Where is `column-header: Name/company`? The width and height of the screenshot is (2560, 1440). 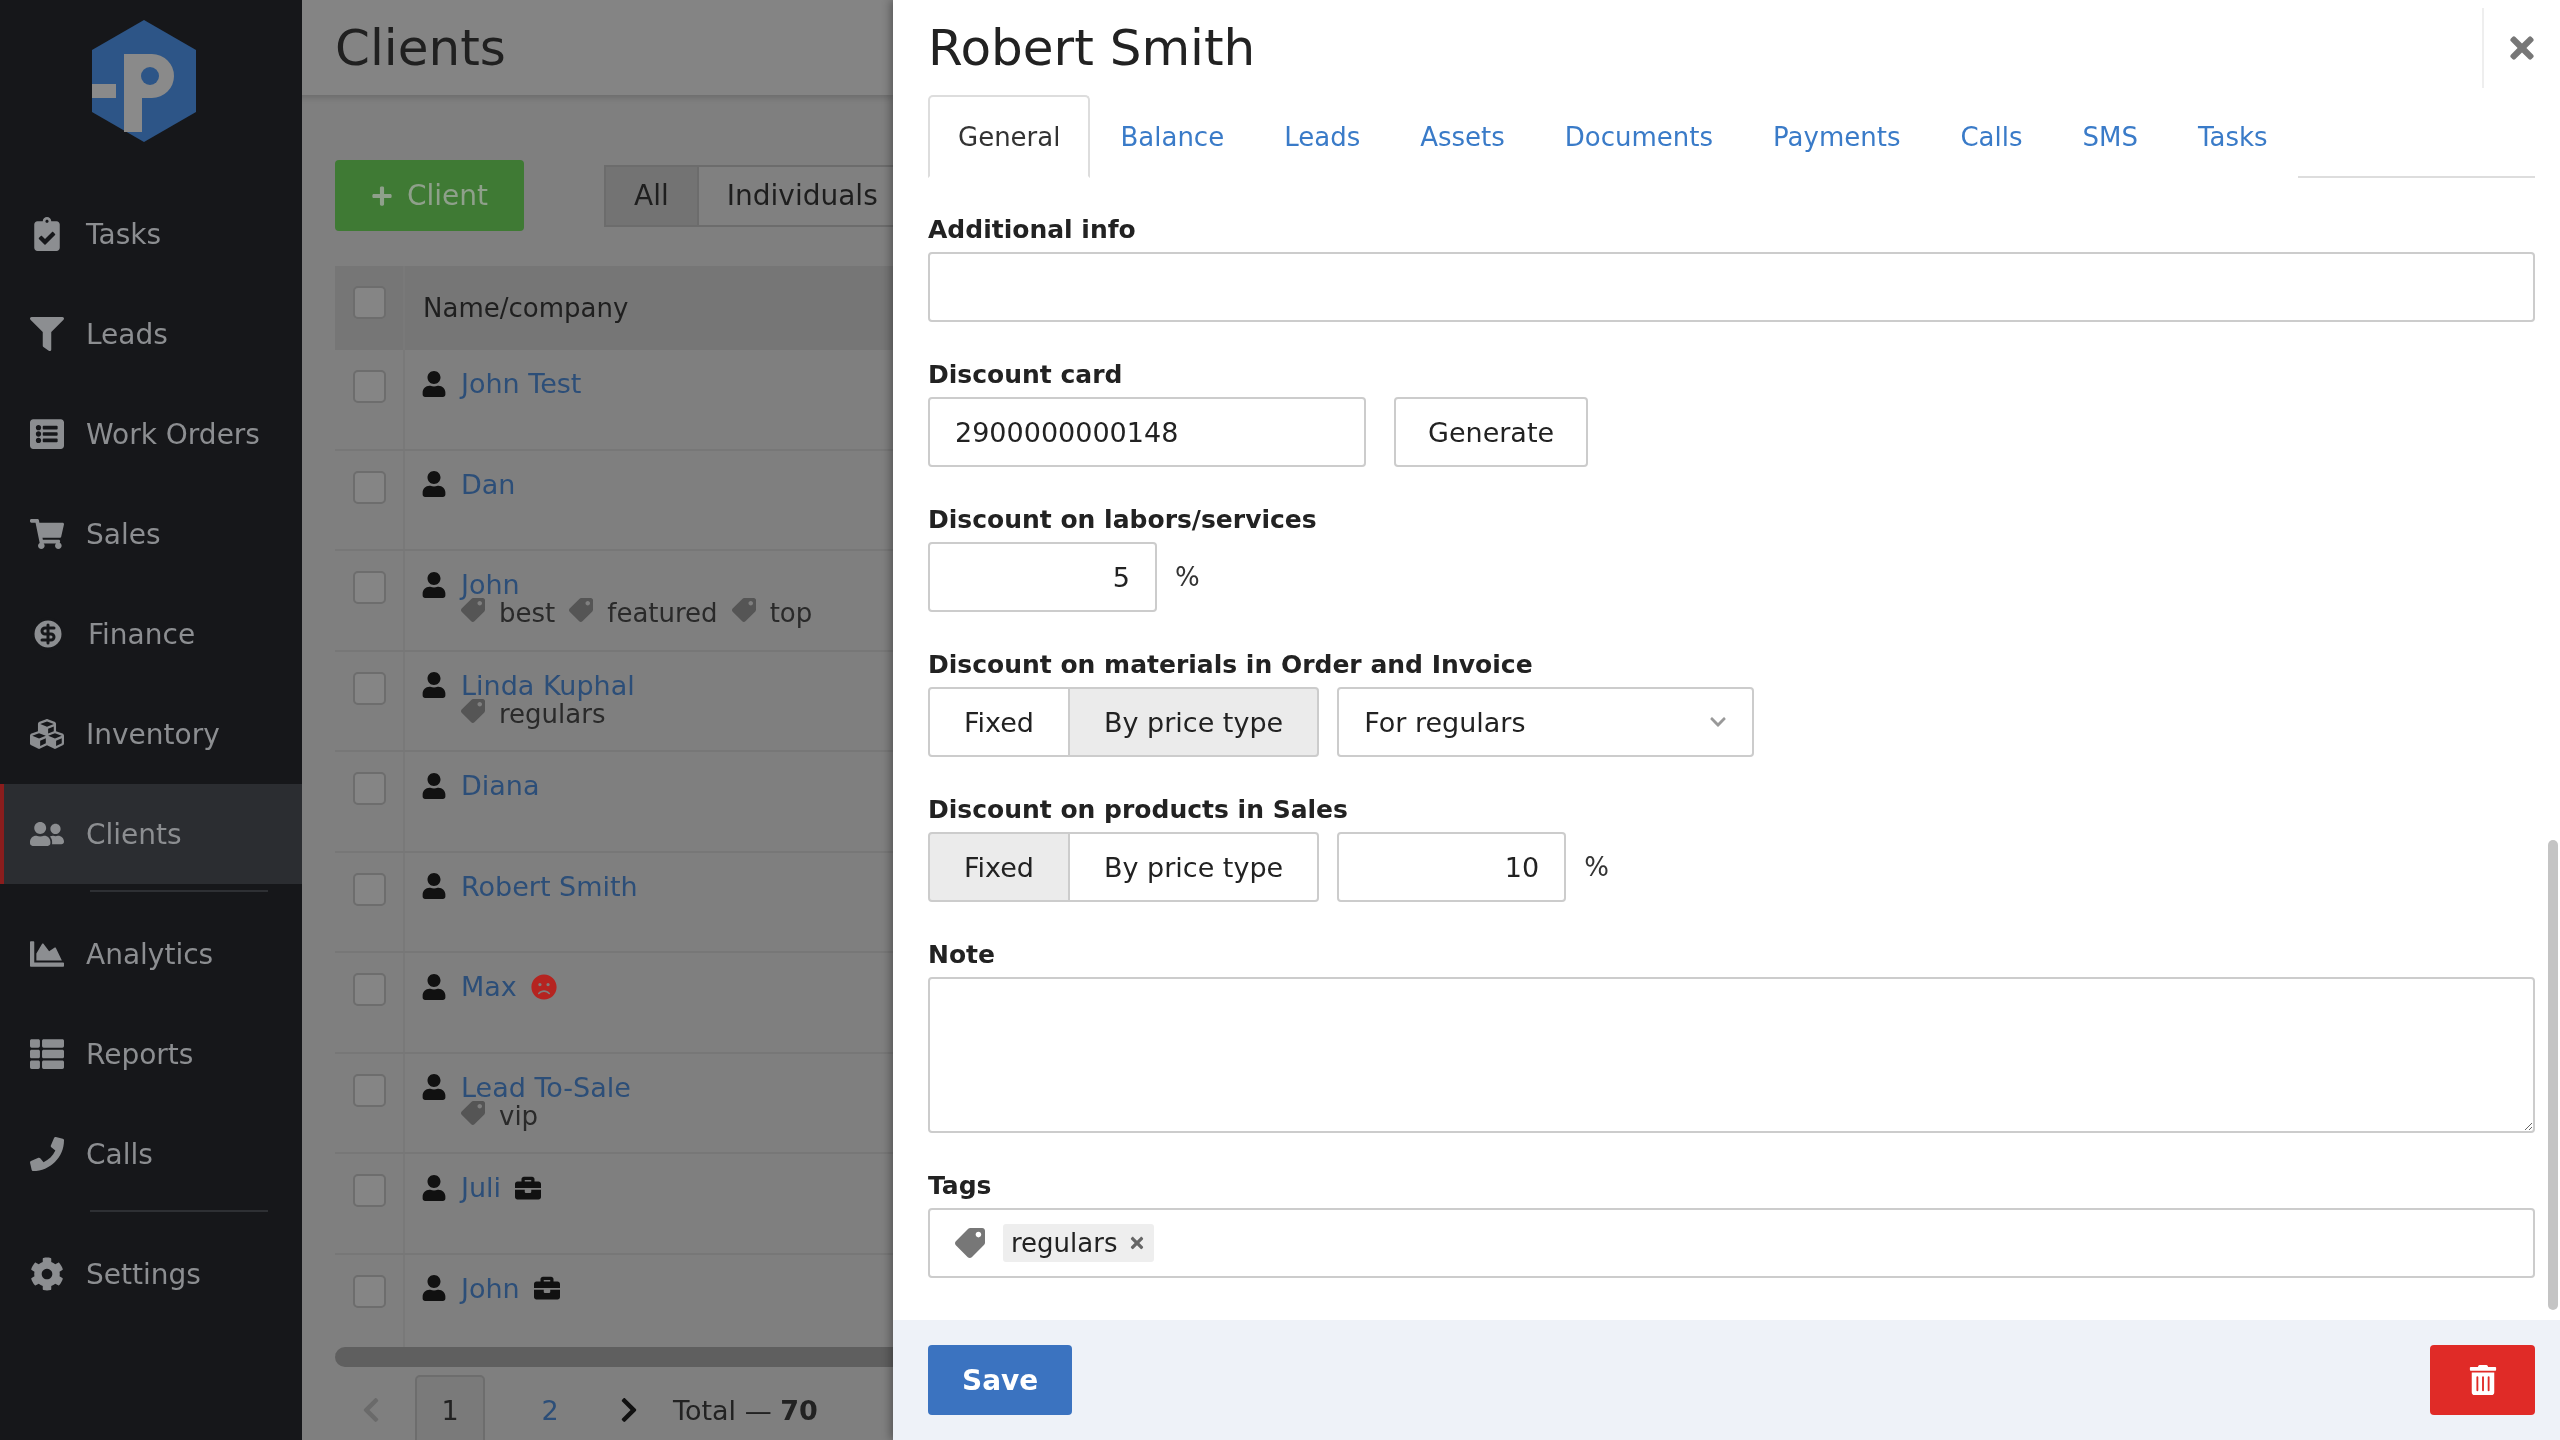
column-header: Name/company is located at coordinates (525, 308).